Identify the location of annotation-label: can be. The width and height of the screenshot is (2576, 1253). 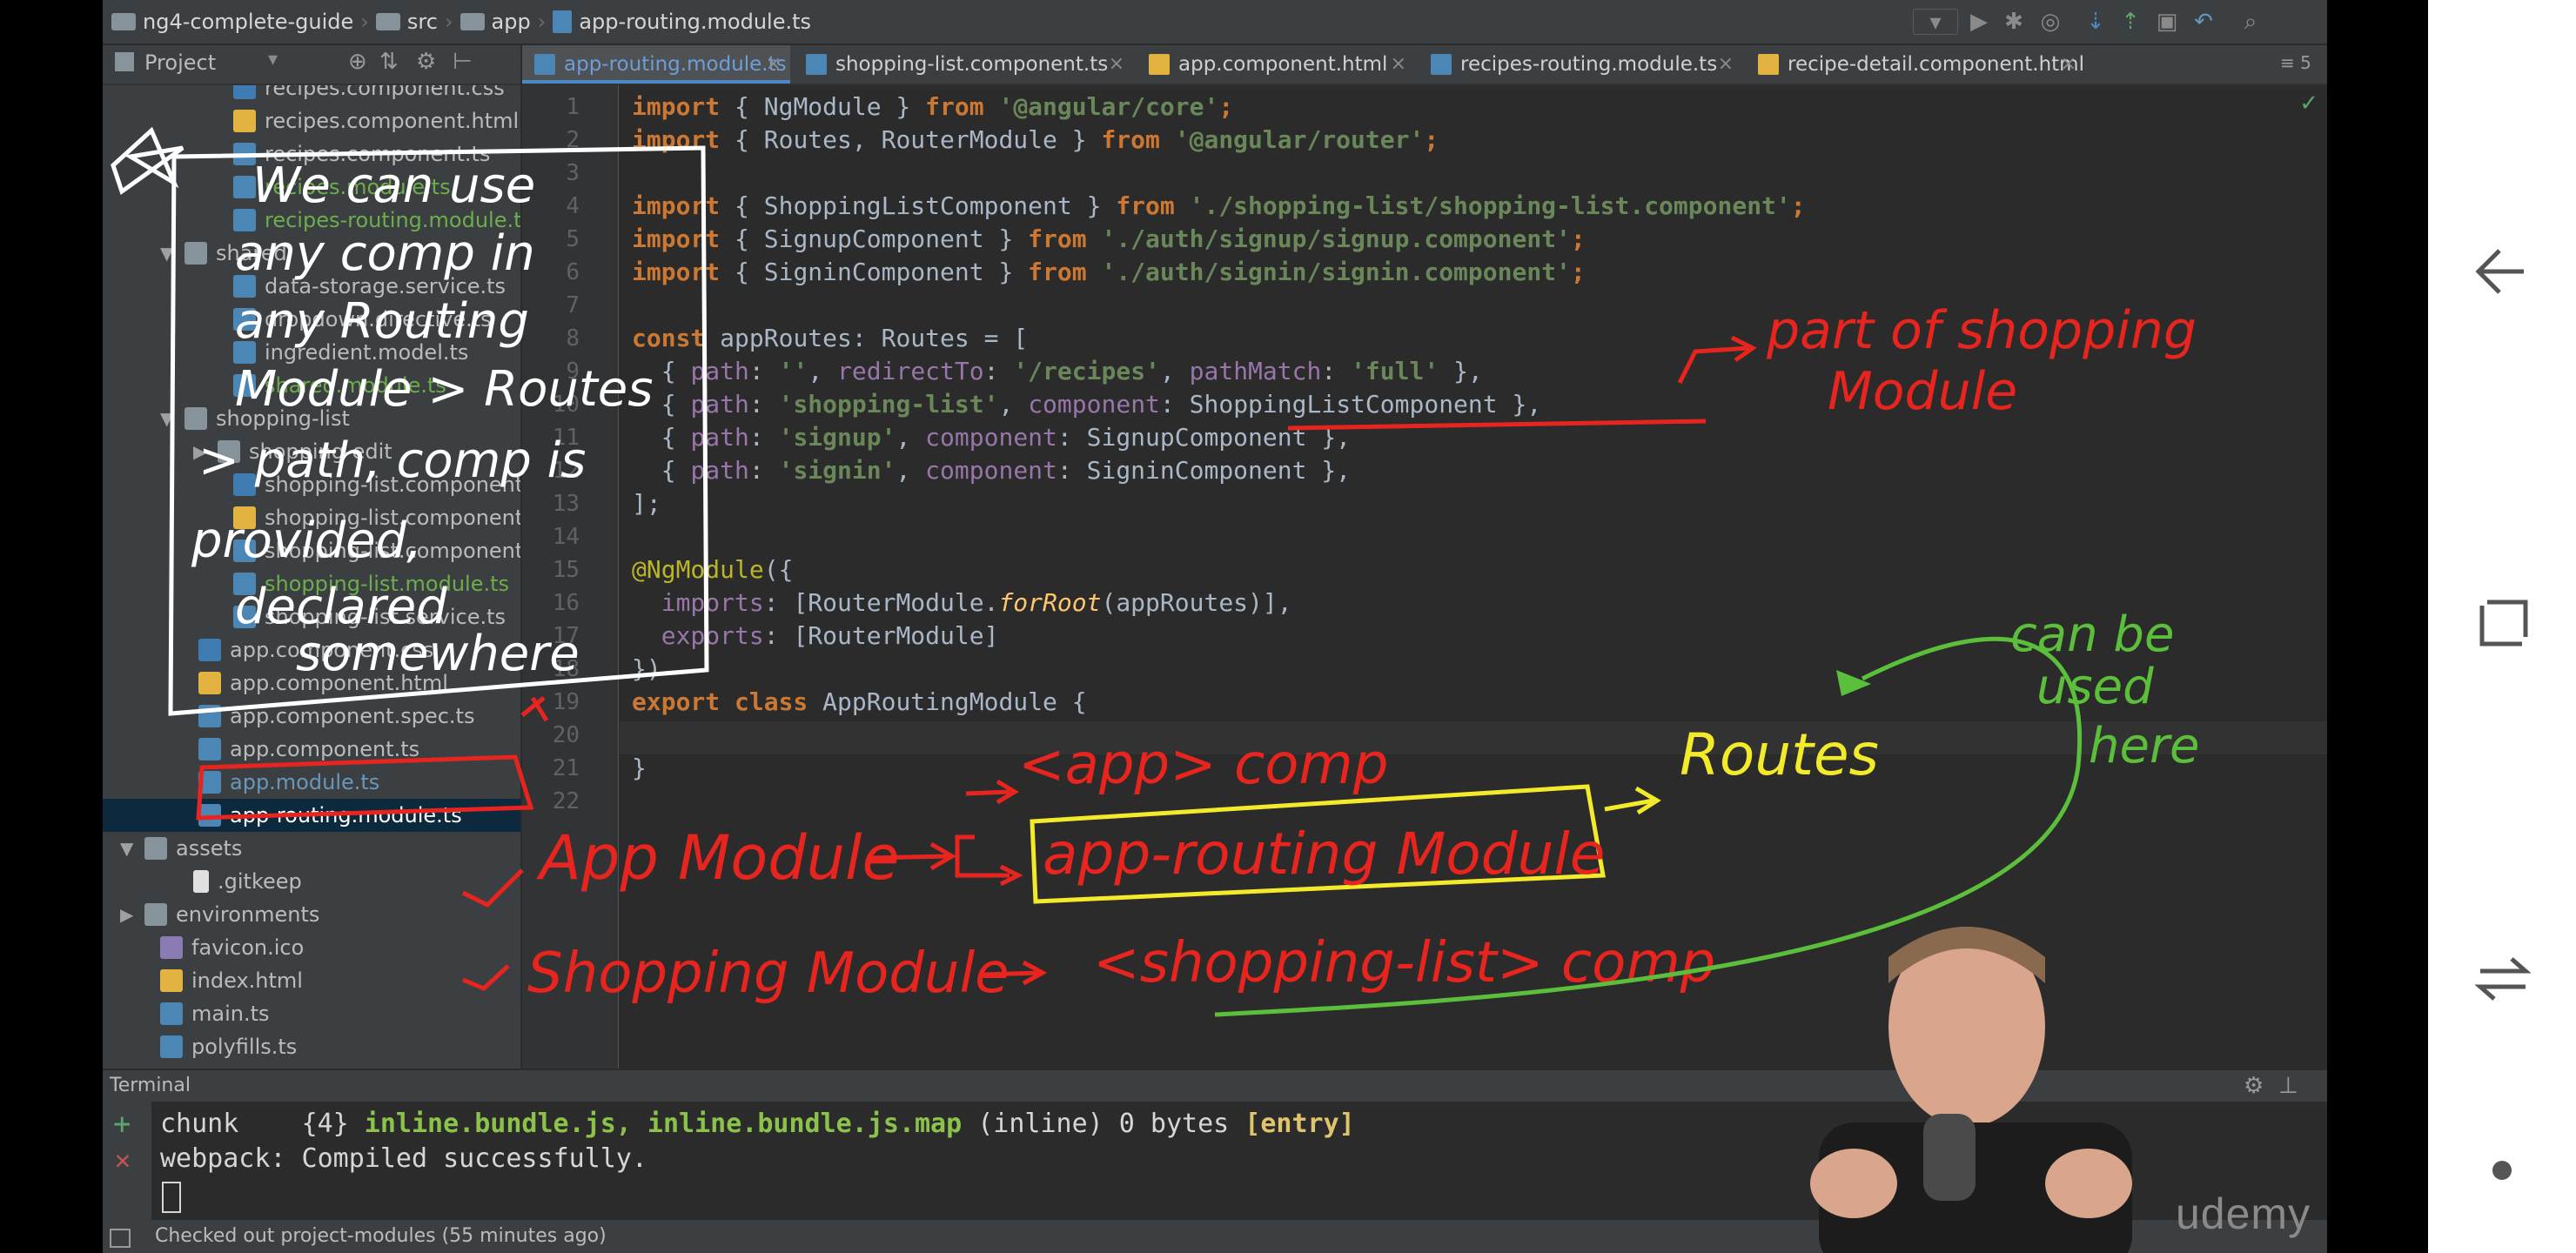
(2092, 634).